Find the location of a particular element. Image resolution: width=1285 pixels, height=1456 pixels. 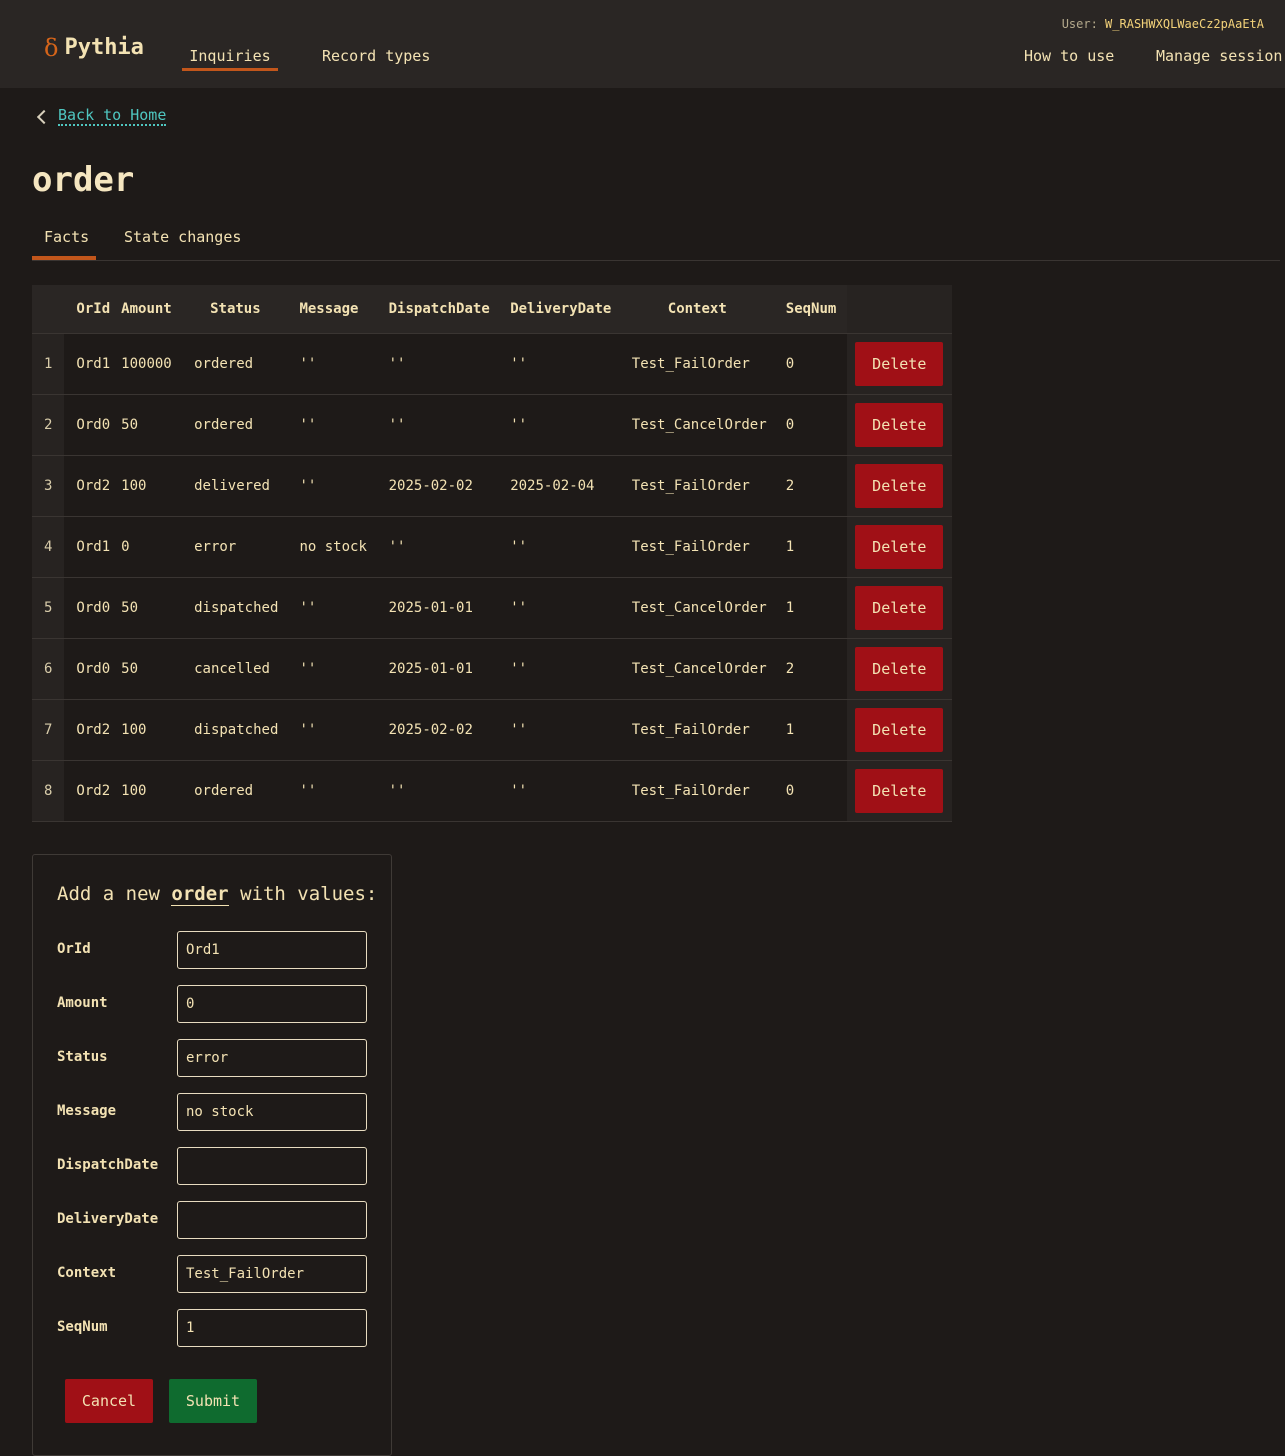

delta-logo-icon: δ is located at coordinates (51, 48).